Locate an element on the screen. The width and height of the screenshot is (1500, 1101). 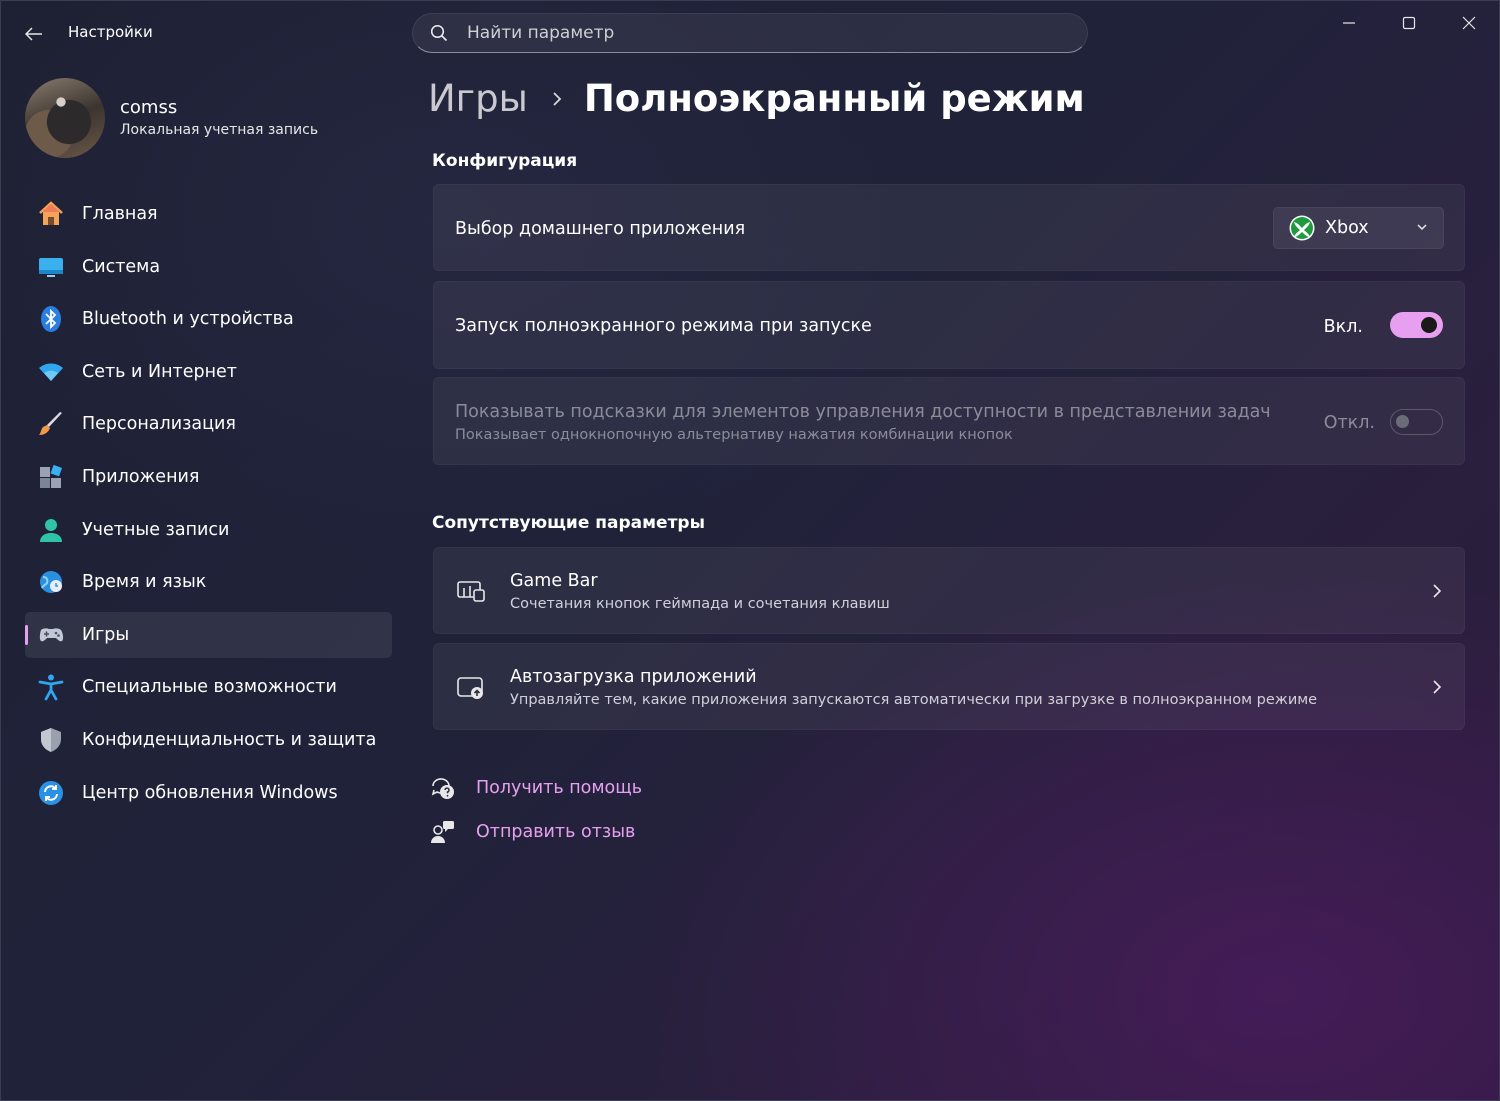
sidebar-item-label: Система is located at coordinates (121, 266).